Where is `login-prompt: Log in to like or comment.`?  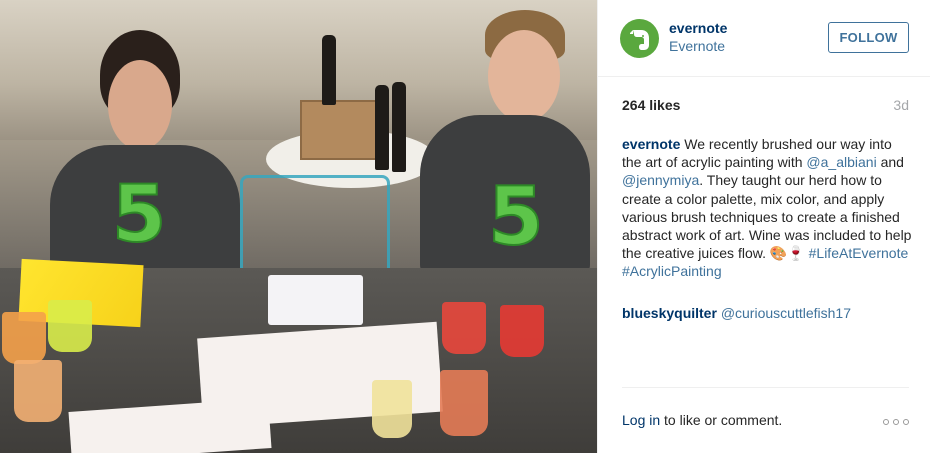 login-prompt: Log in to like or comment. is located at coordinates (702, 420).